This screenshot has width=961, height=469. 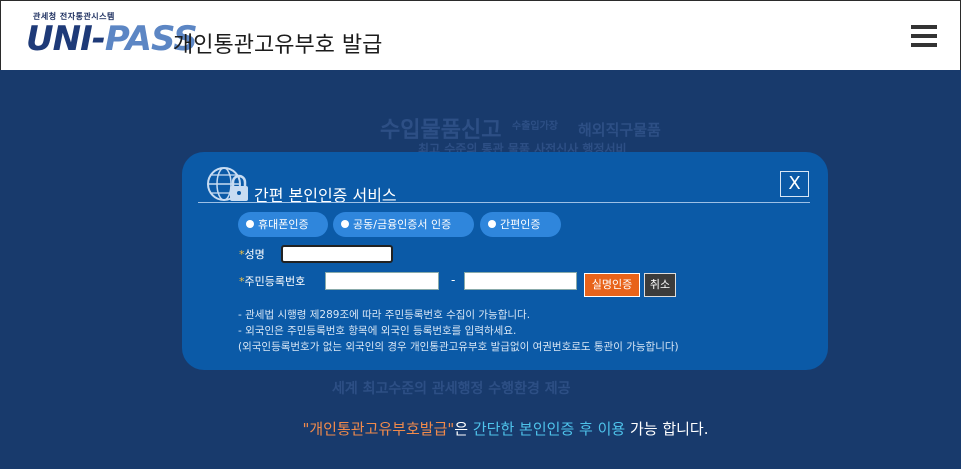 I want to click on unipass-logo: UNI-PASS, so click(x=112, y=39).